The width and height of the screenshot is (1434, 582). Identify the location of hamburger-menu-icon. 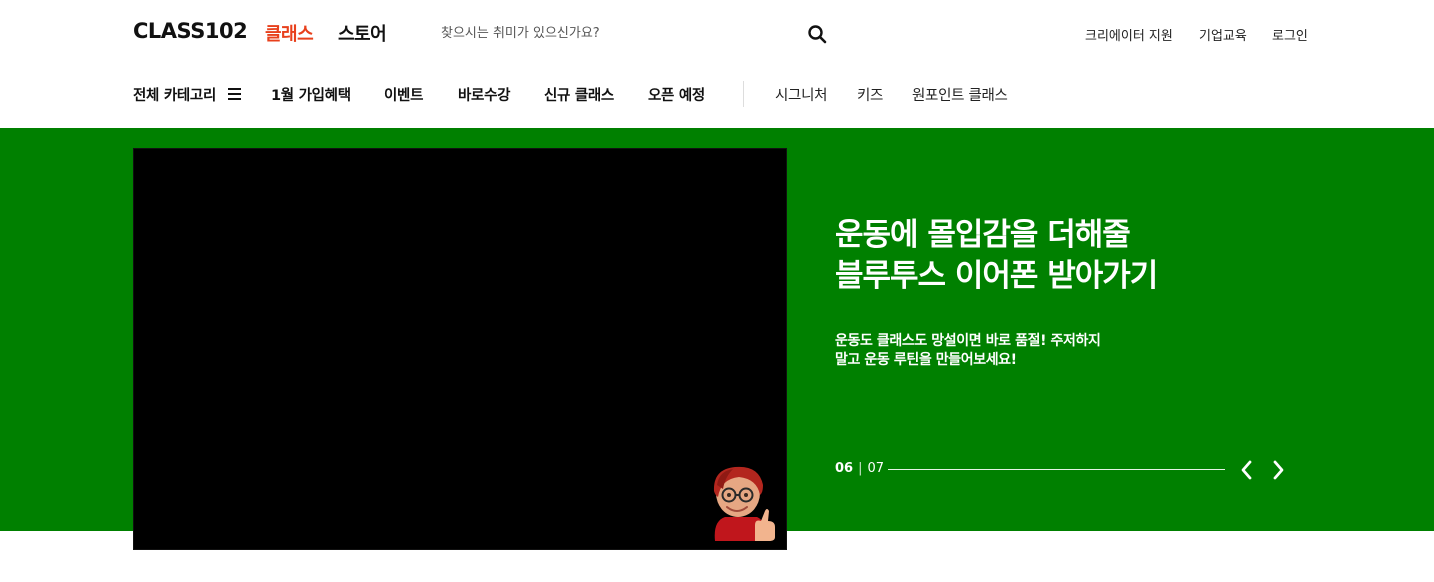
(234, 94).